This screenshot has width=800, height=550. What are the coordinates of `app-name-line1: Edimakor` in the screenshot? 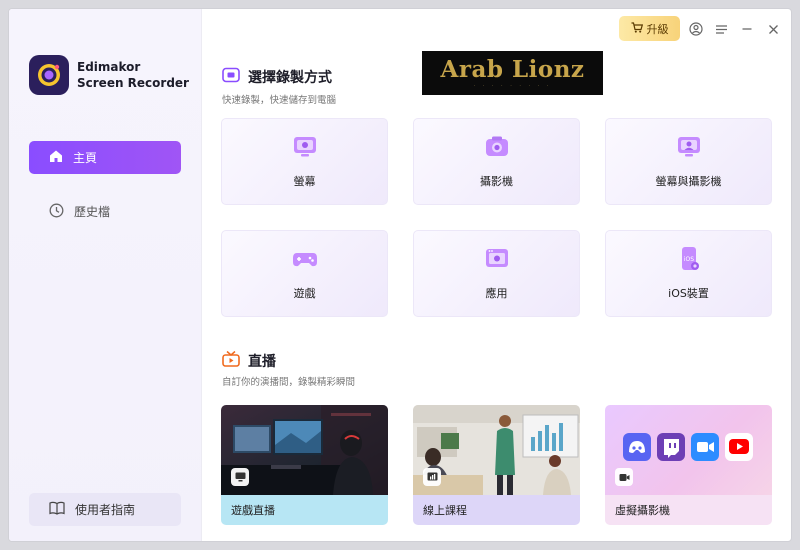 It's located at (109, 67).